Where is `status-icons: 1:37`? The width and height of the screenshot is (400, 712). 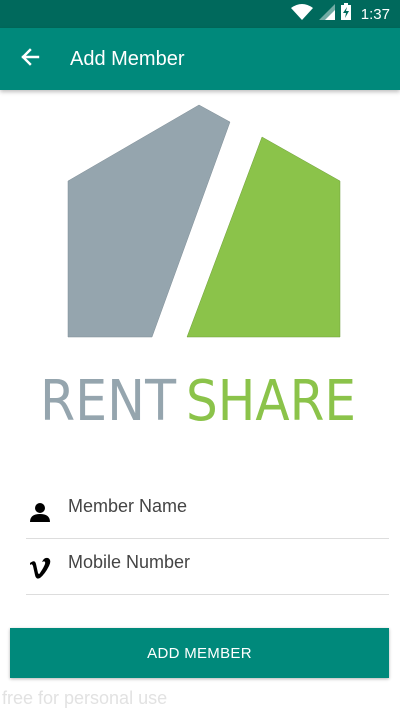
status-icons: 1:37 is located at coordinates (340, 14).